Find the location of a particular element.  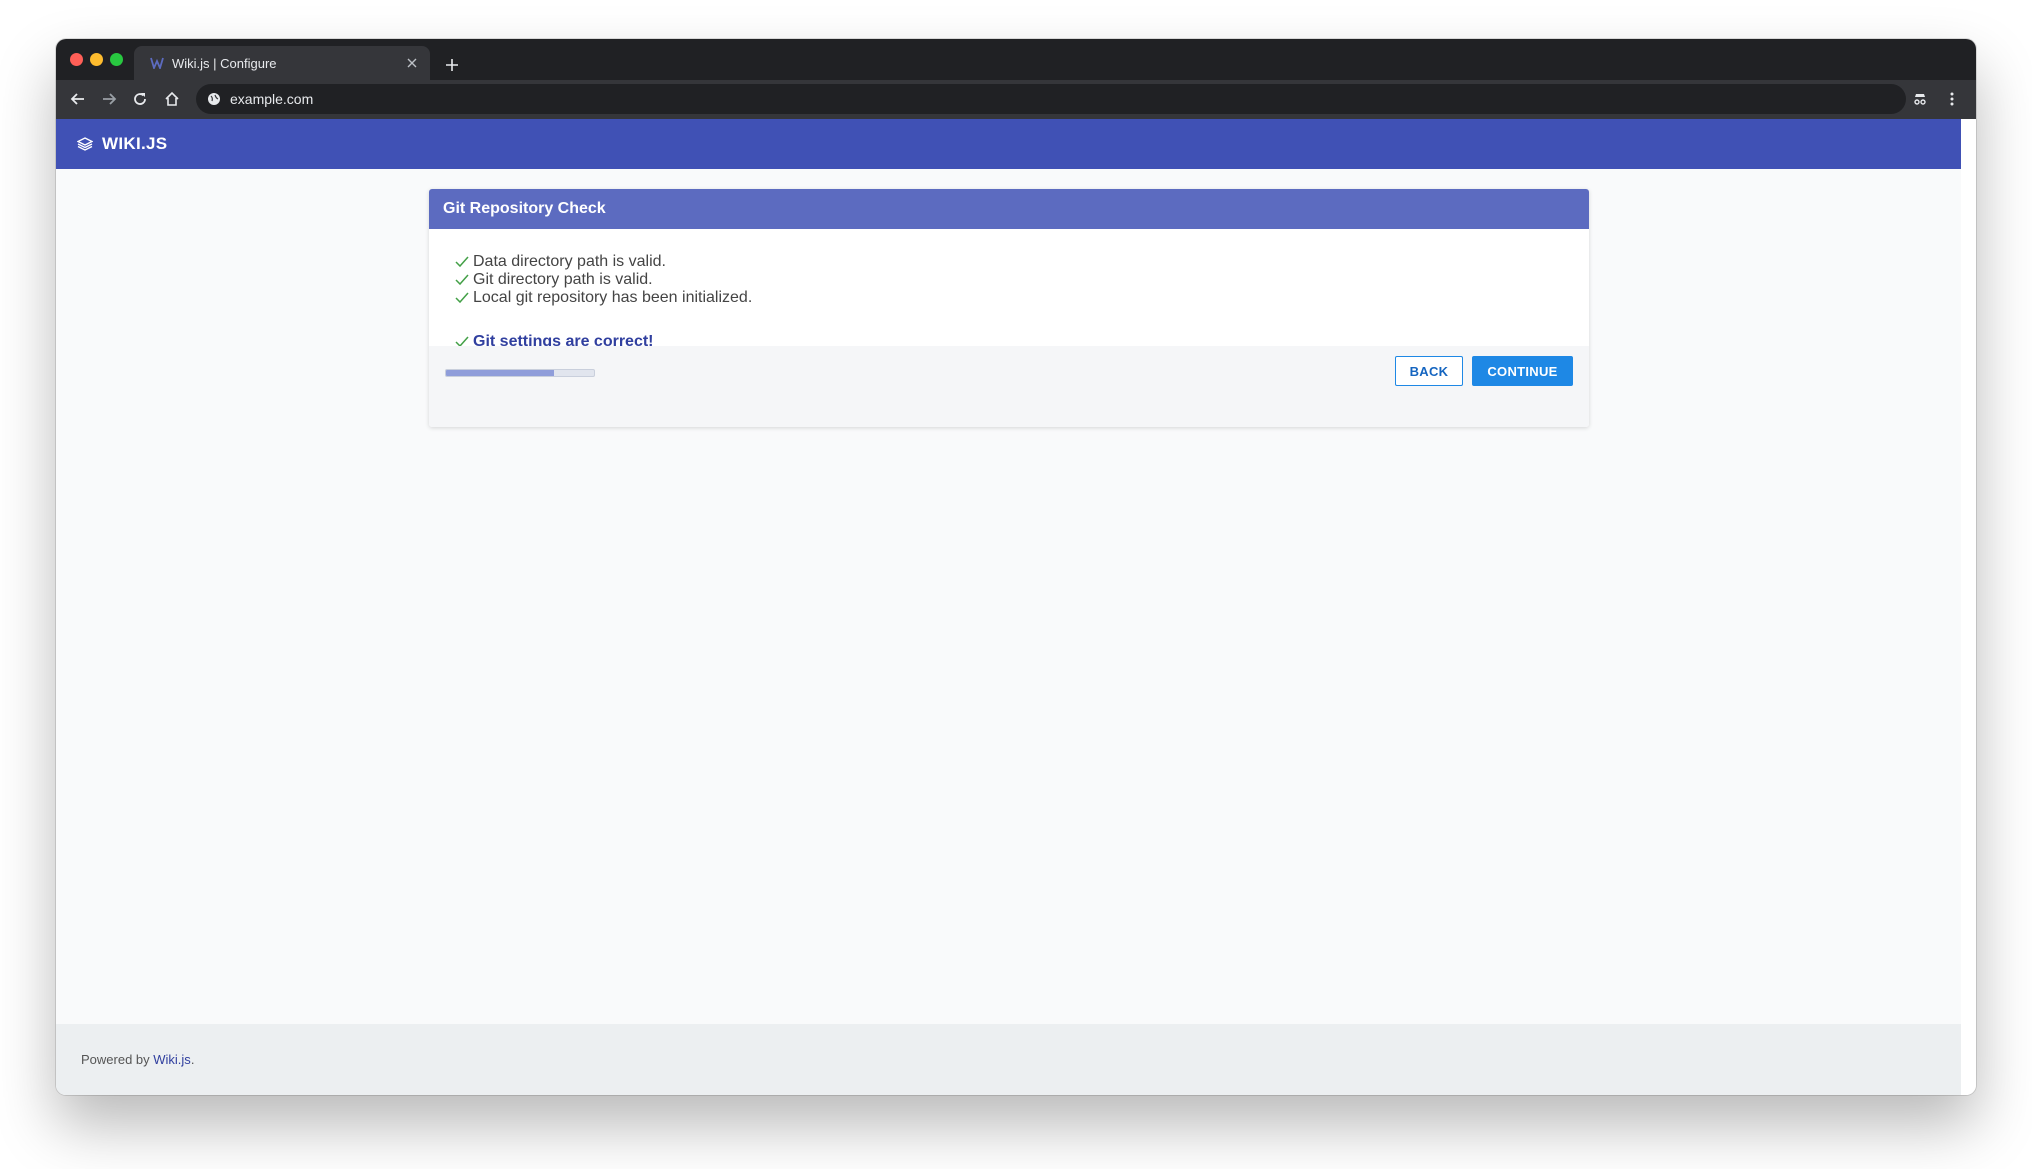

menu-dots-icon is located at coordinates (1952, 99).